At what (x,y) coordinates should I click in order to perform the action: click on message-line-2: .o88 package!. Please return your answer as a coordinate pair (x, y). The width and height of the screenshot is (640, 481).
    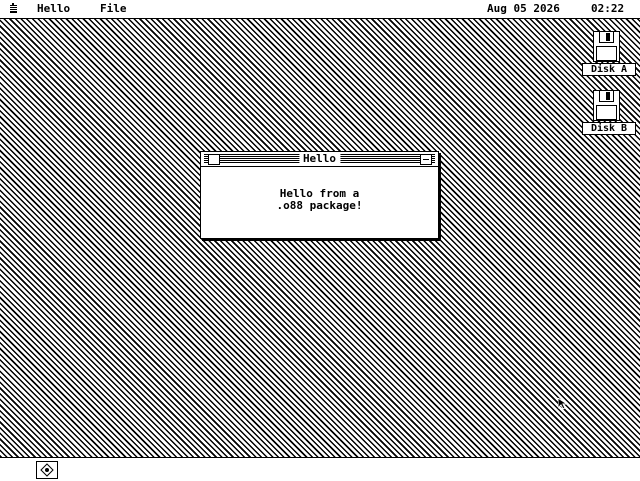
    Looking at the image, I should click on (319, 205).